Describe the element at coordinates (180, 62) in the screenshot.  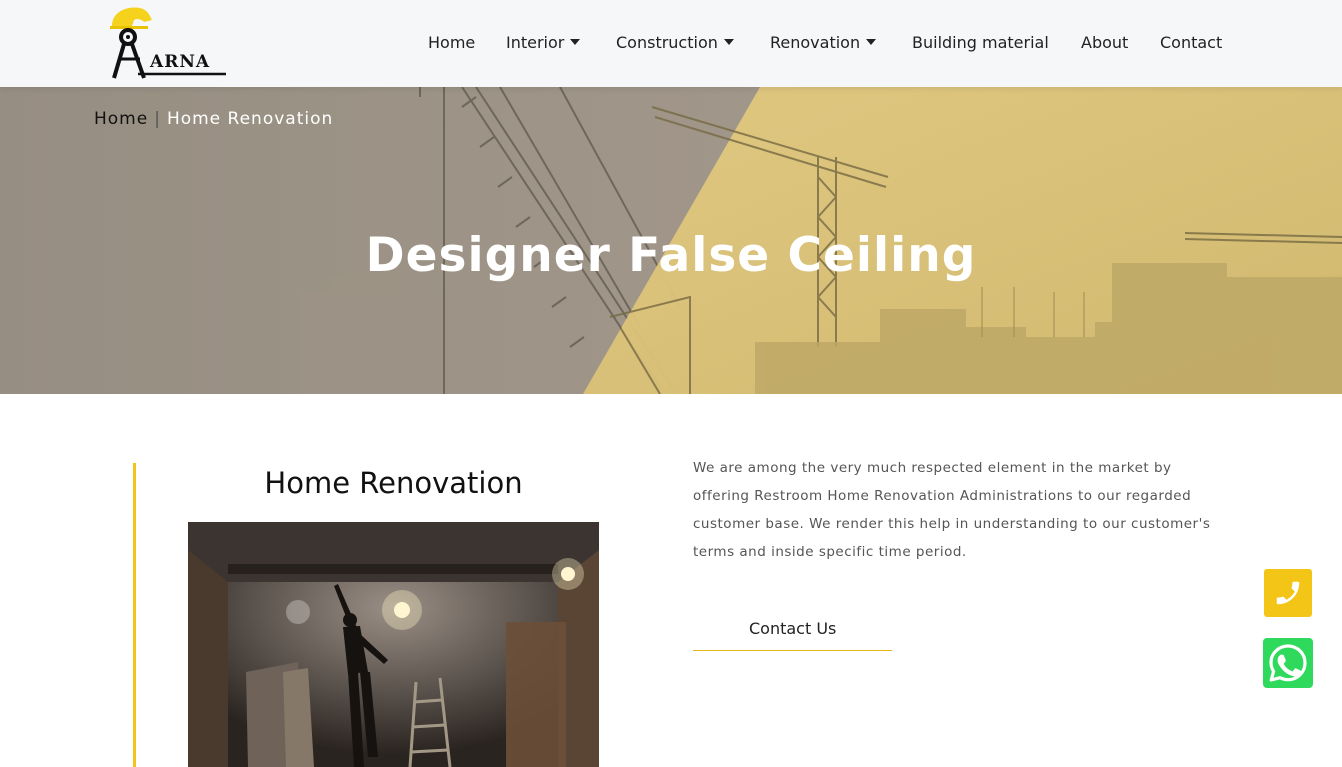
I see `logo-text: ARNA` at that location.